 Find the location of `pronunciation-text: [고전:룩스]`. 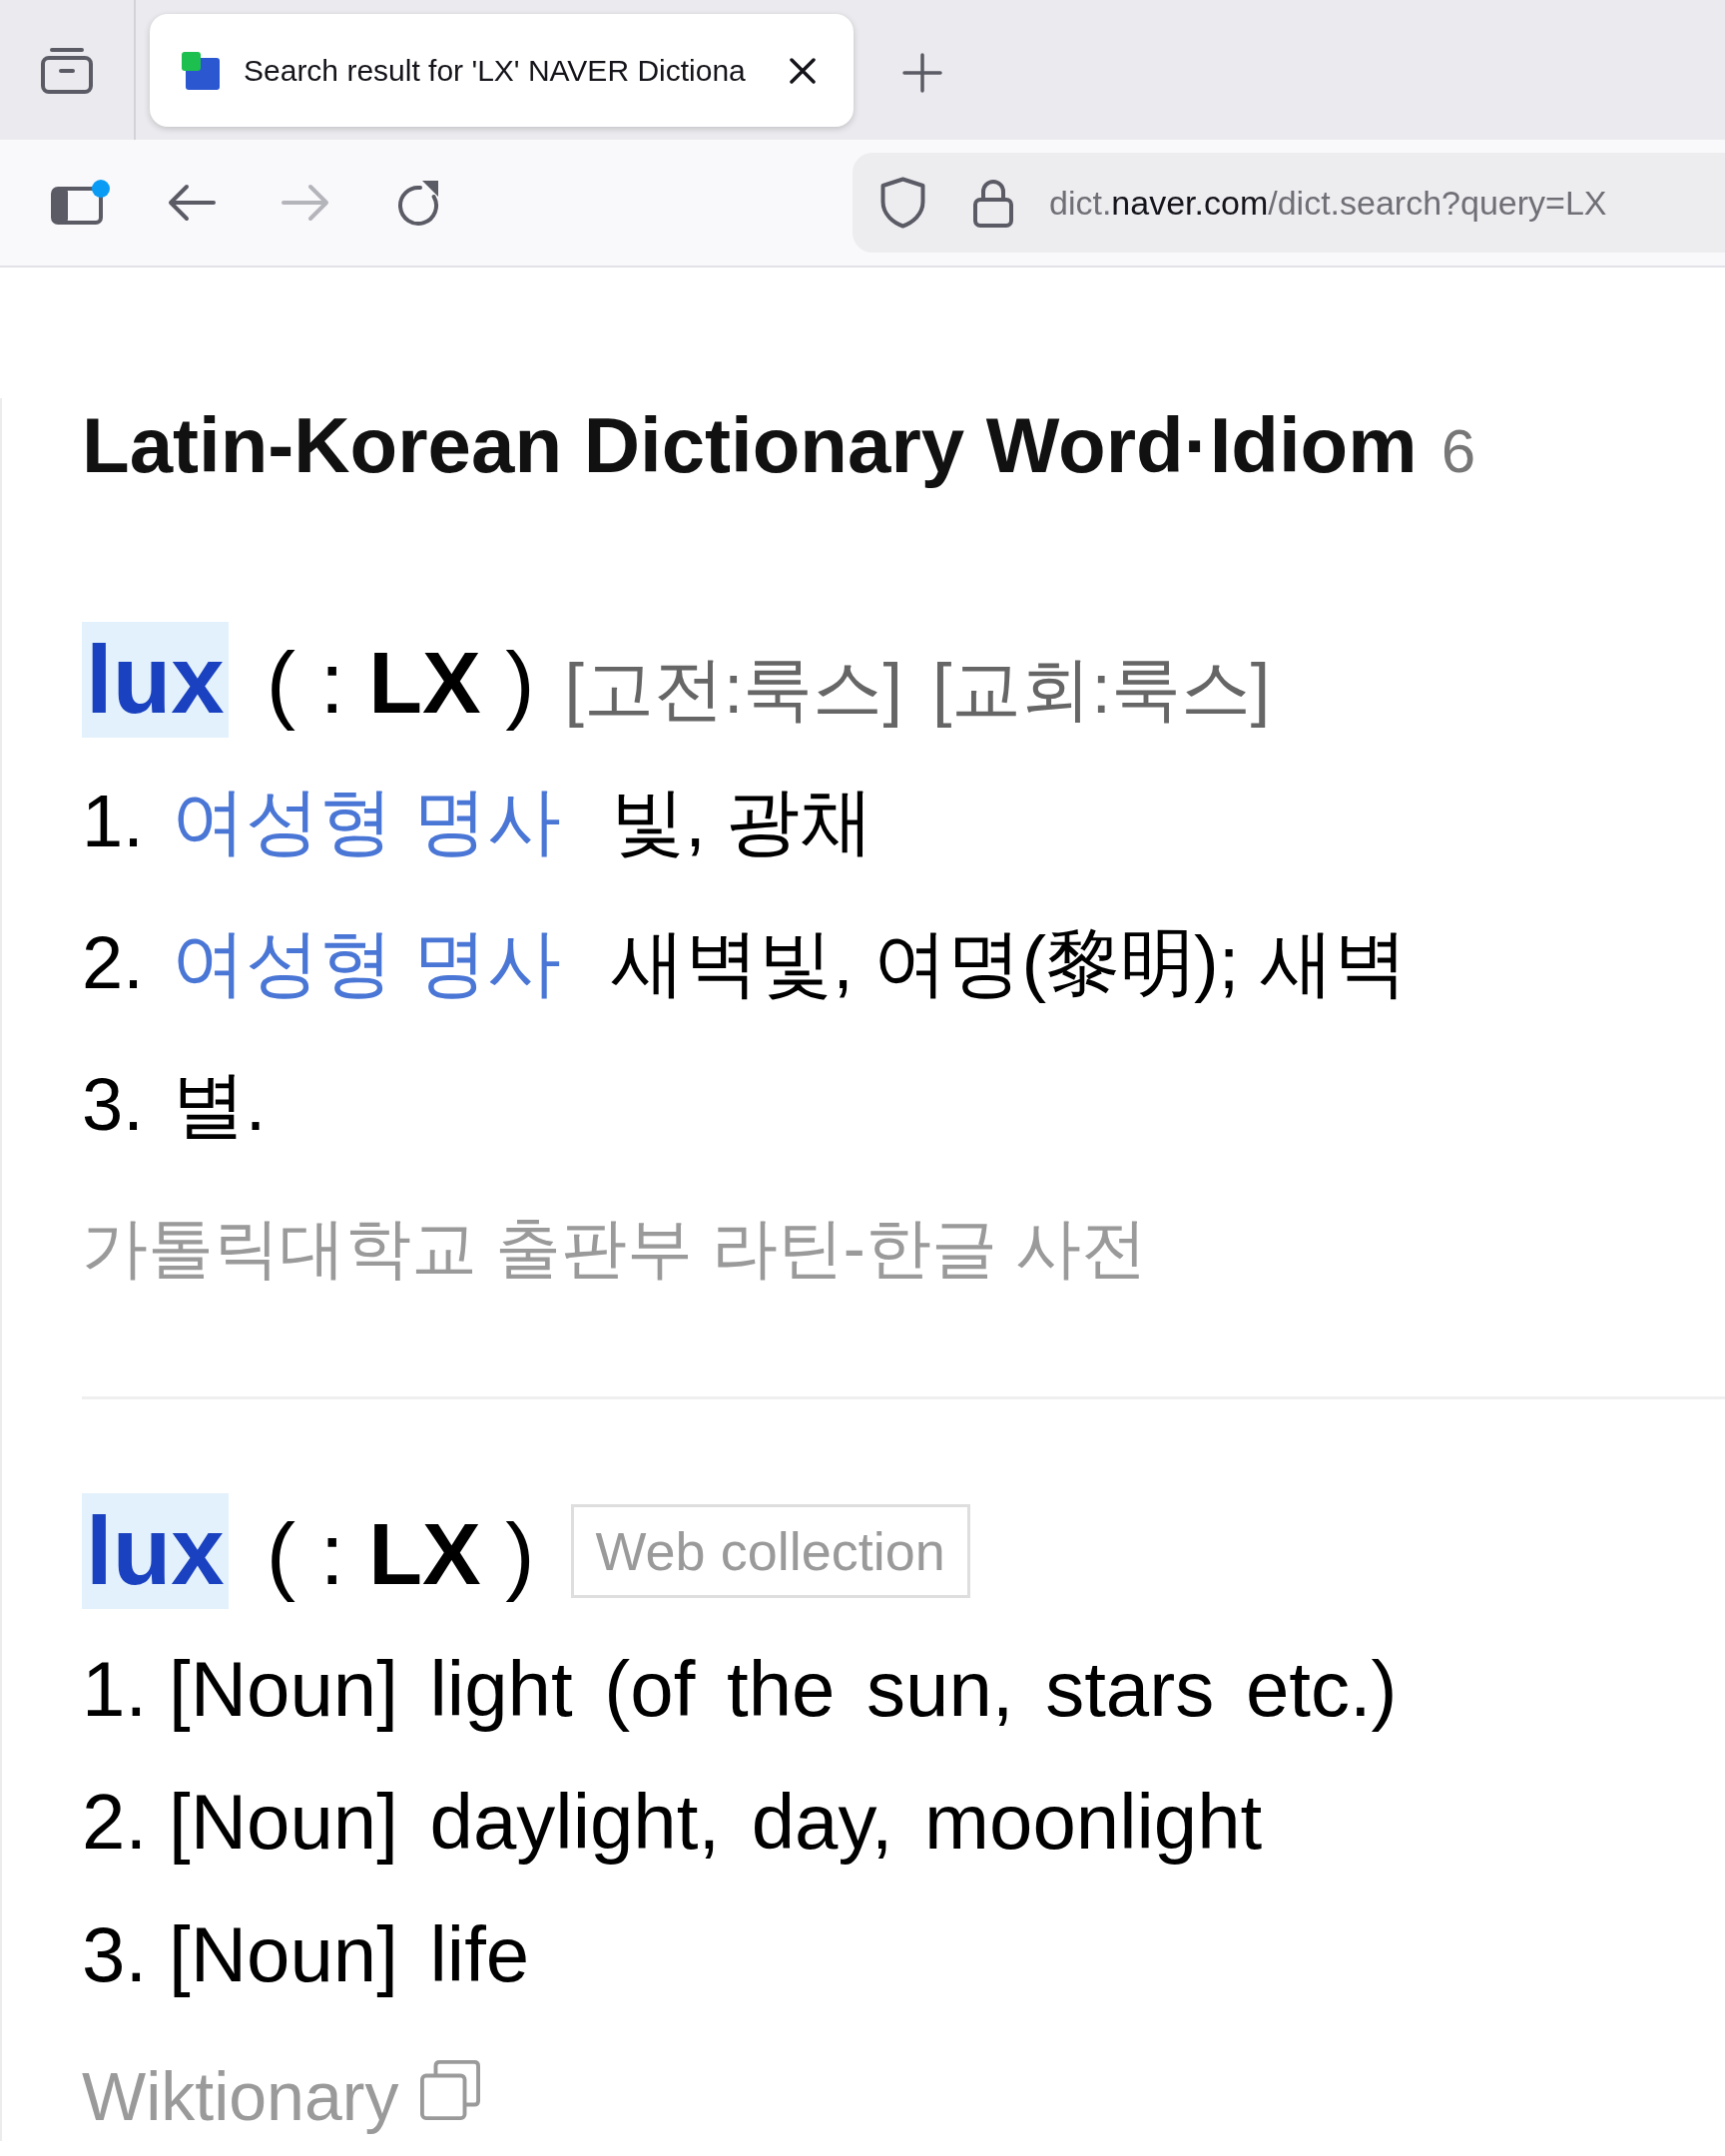

pronunciation-text: [고전:룩스] is located at coordinates (733, 689).